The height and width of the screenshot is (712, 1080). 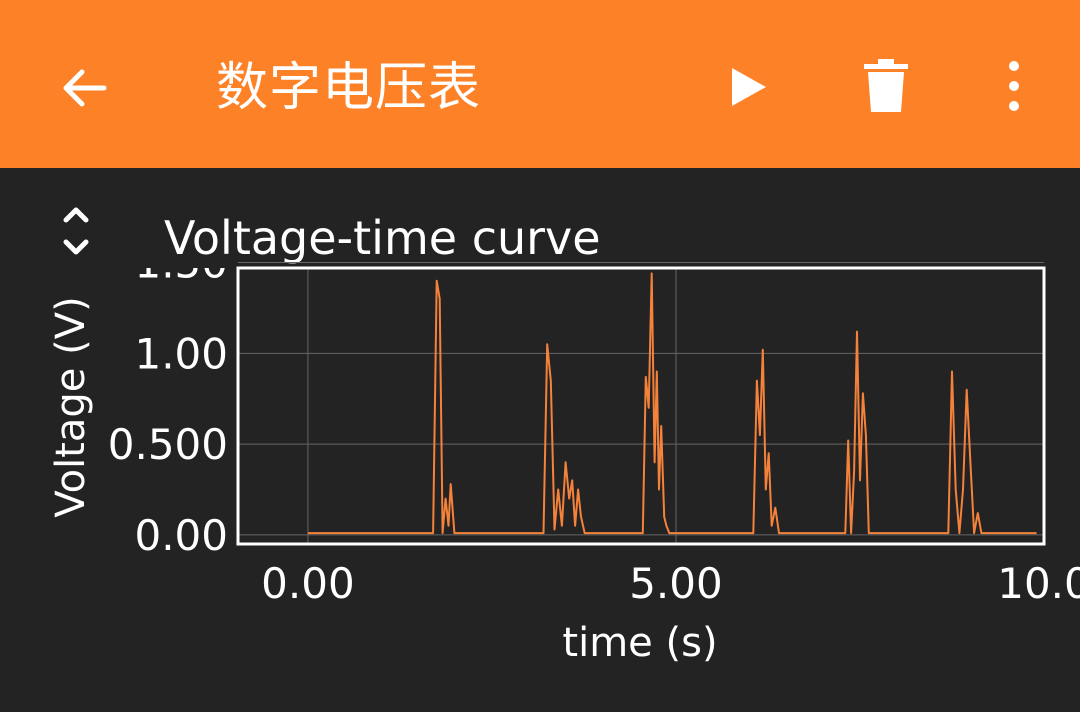 I want to click on x-tick-label: 5.00, so click(x=676, y=583).